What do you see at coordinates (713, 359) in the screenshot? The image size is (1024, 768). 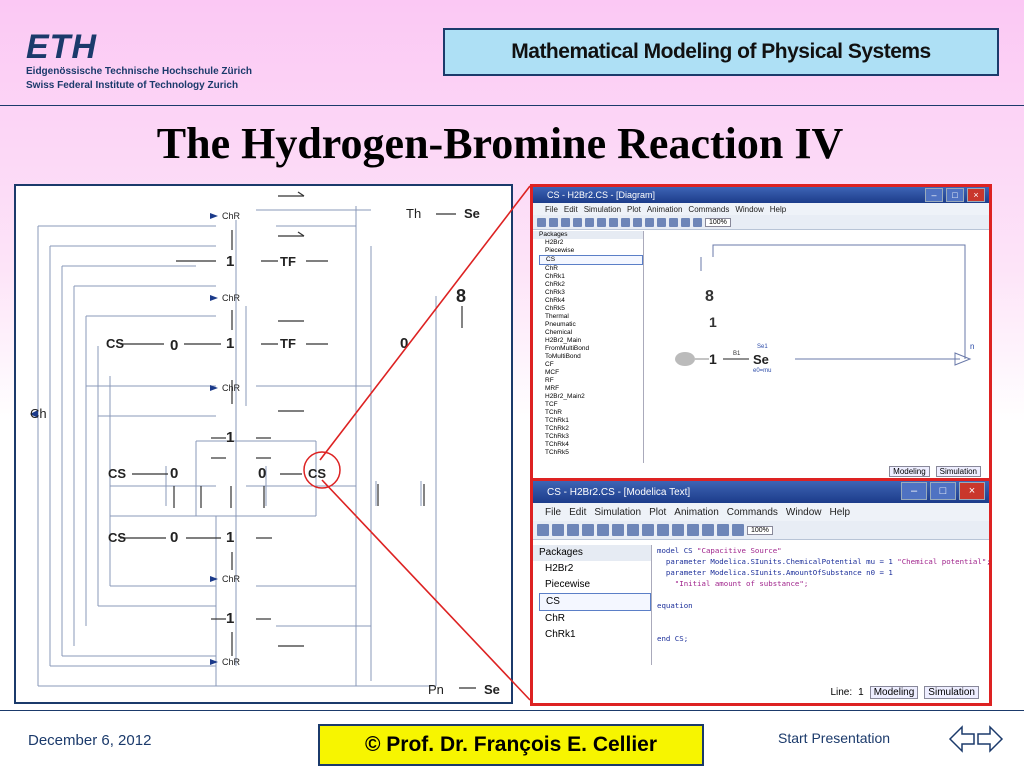 I see `canvas-one: 1` at bounding box center [713, 359].